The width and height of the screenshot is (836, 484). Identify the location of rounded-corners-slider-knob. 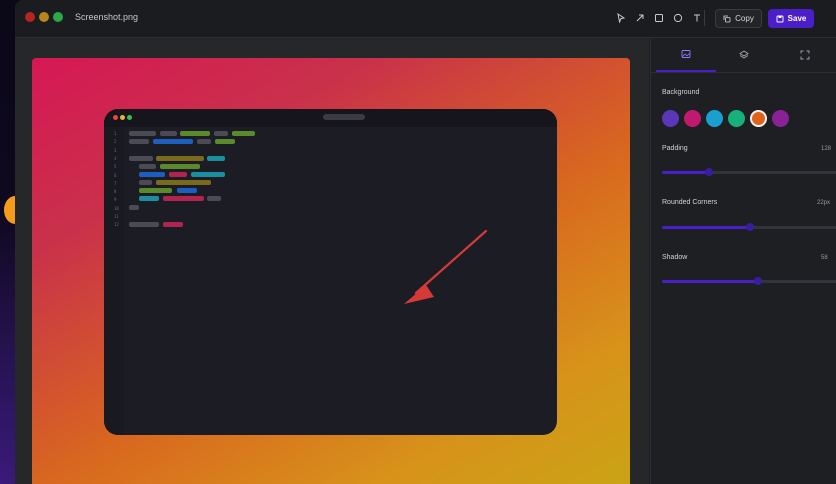
(749, 227).